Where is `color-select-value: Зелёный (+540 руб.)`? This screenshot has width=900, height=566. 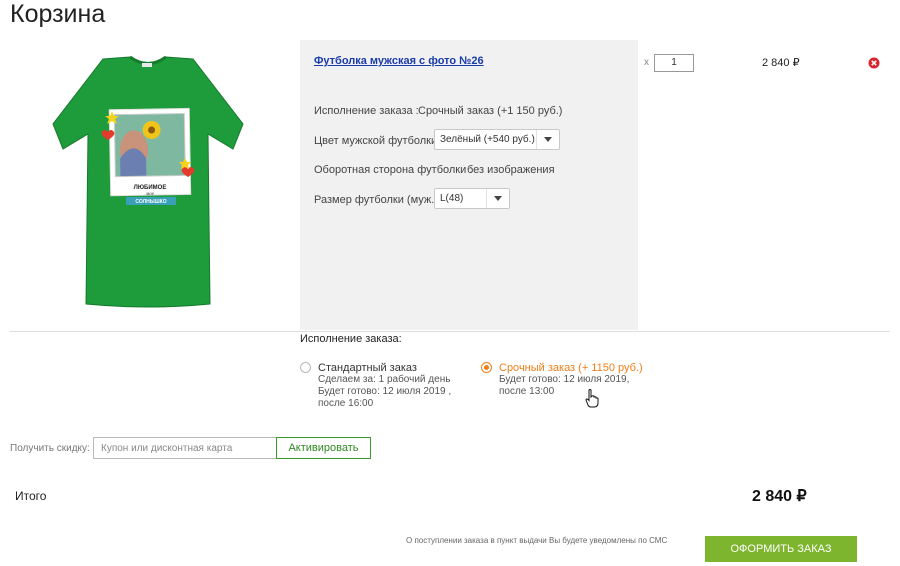 color-select-value: Зелёный (+540 руб.) is located at coordinates (487, 139).